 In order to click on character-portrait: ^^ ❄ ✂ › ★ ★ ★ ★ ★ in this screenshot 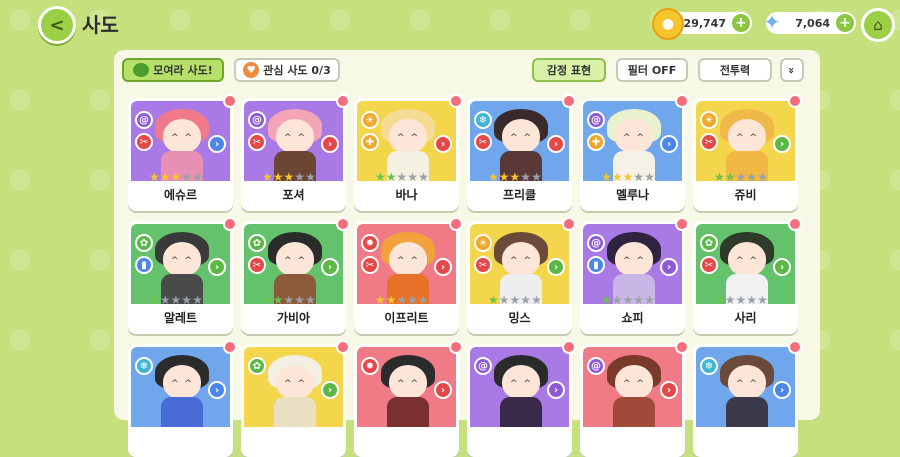, I will do `click(519, 141)`.